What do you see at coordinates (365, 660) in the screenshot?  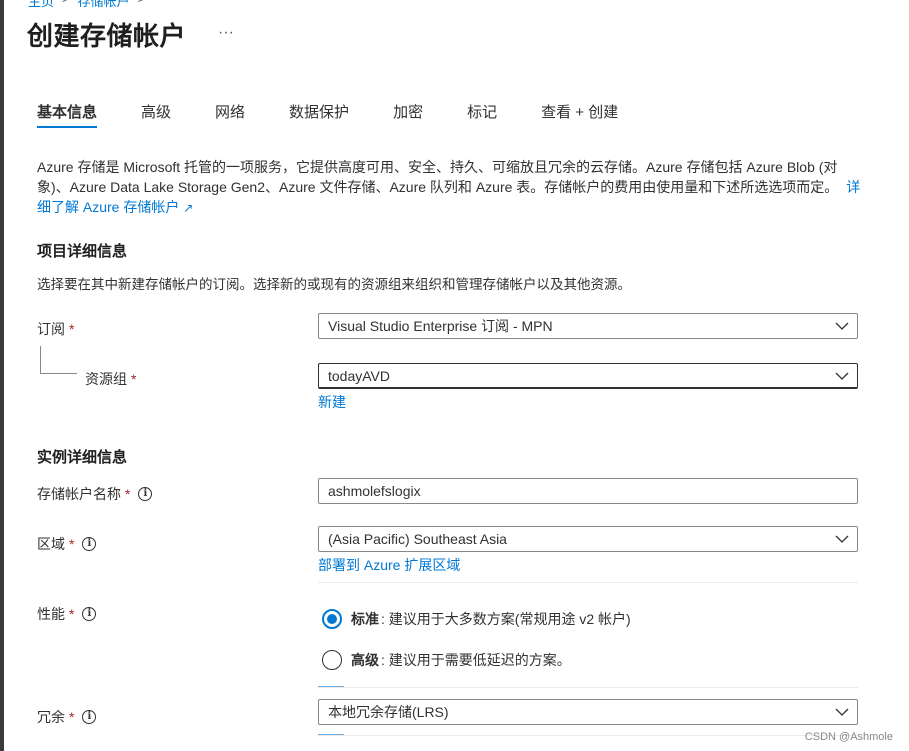 I see `performance-premium-title: 高级` at bounding box center [365, 660].